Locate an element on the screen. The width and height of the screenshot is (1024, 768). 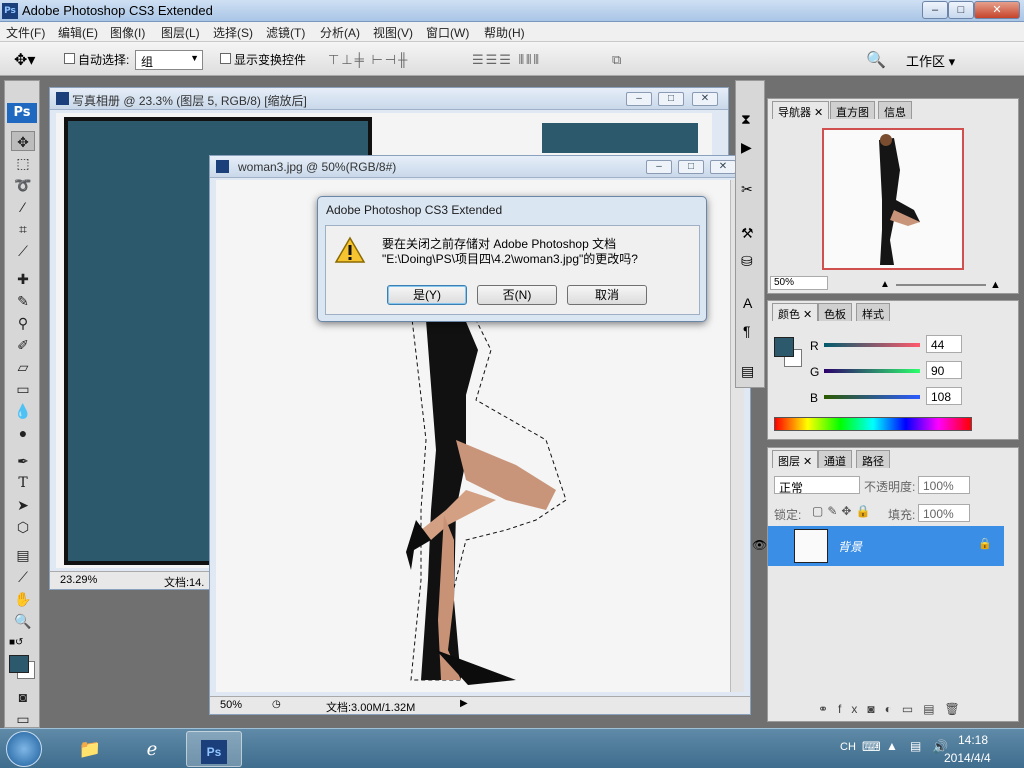
clone-stamp-icon: ⚲ is located at coordinates (23, 323).